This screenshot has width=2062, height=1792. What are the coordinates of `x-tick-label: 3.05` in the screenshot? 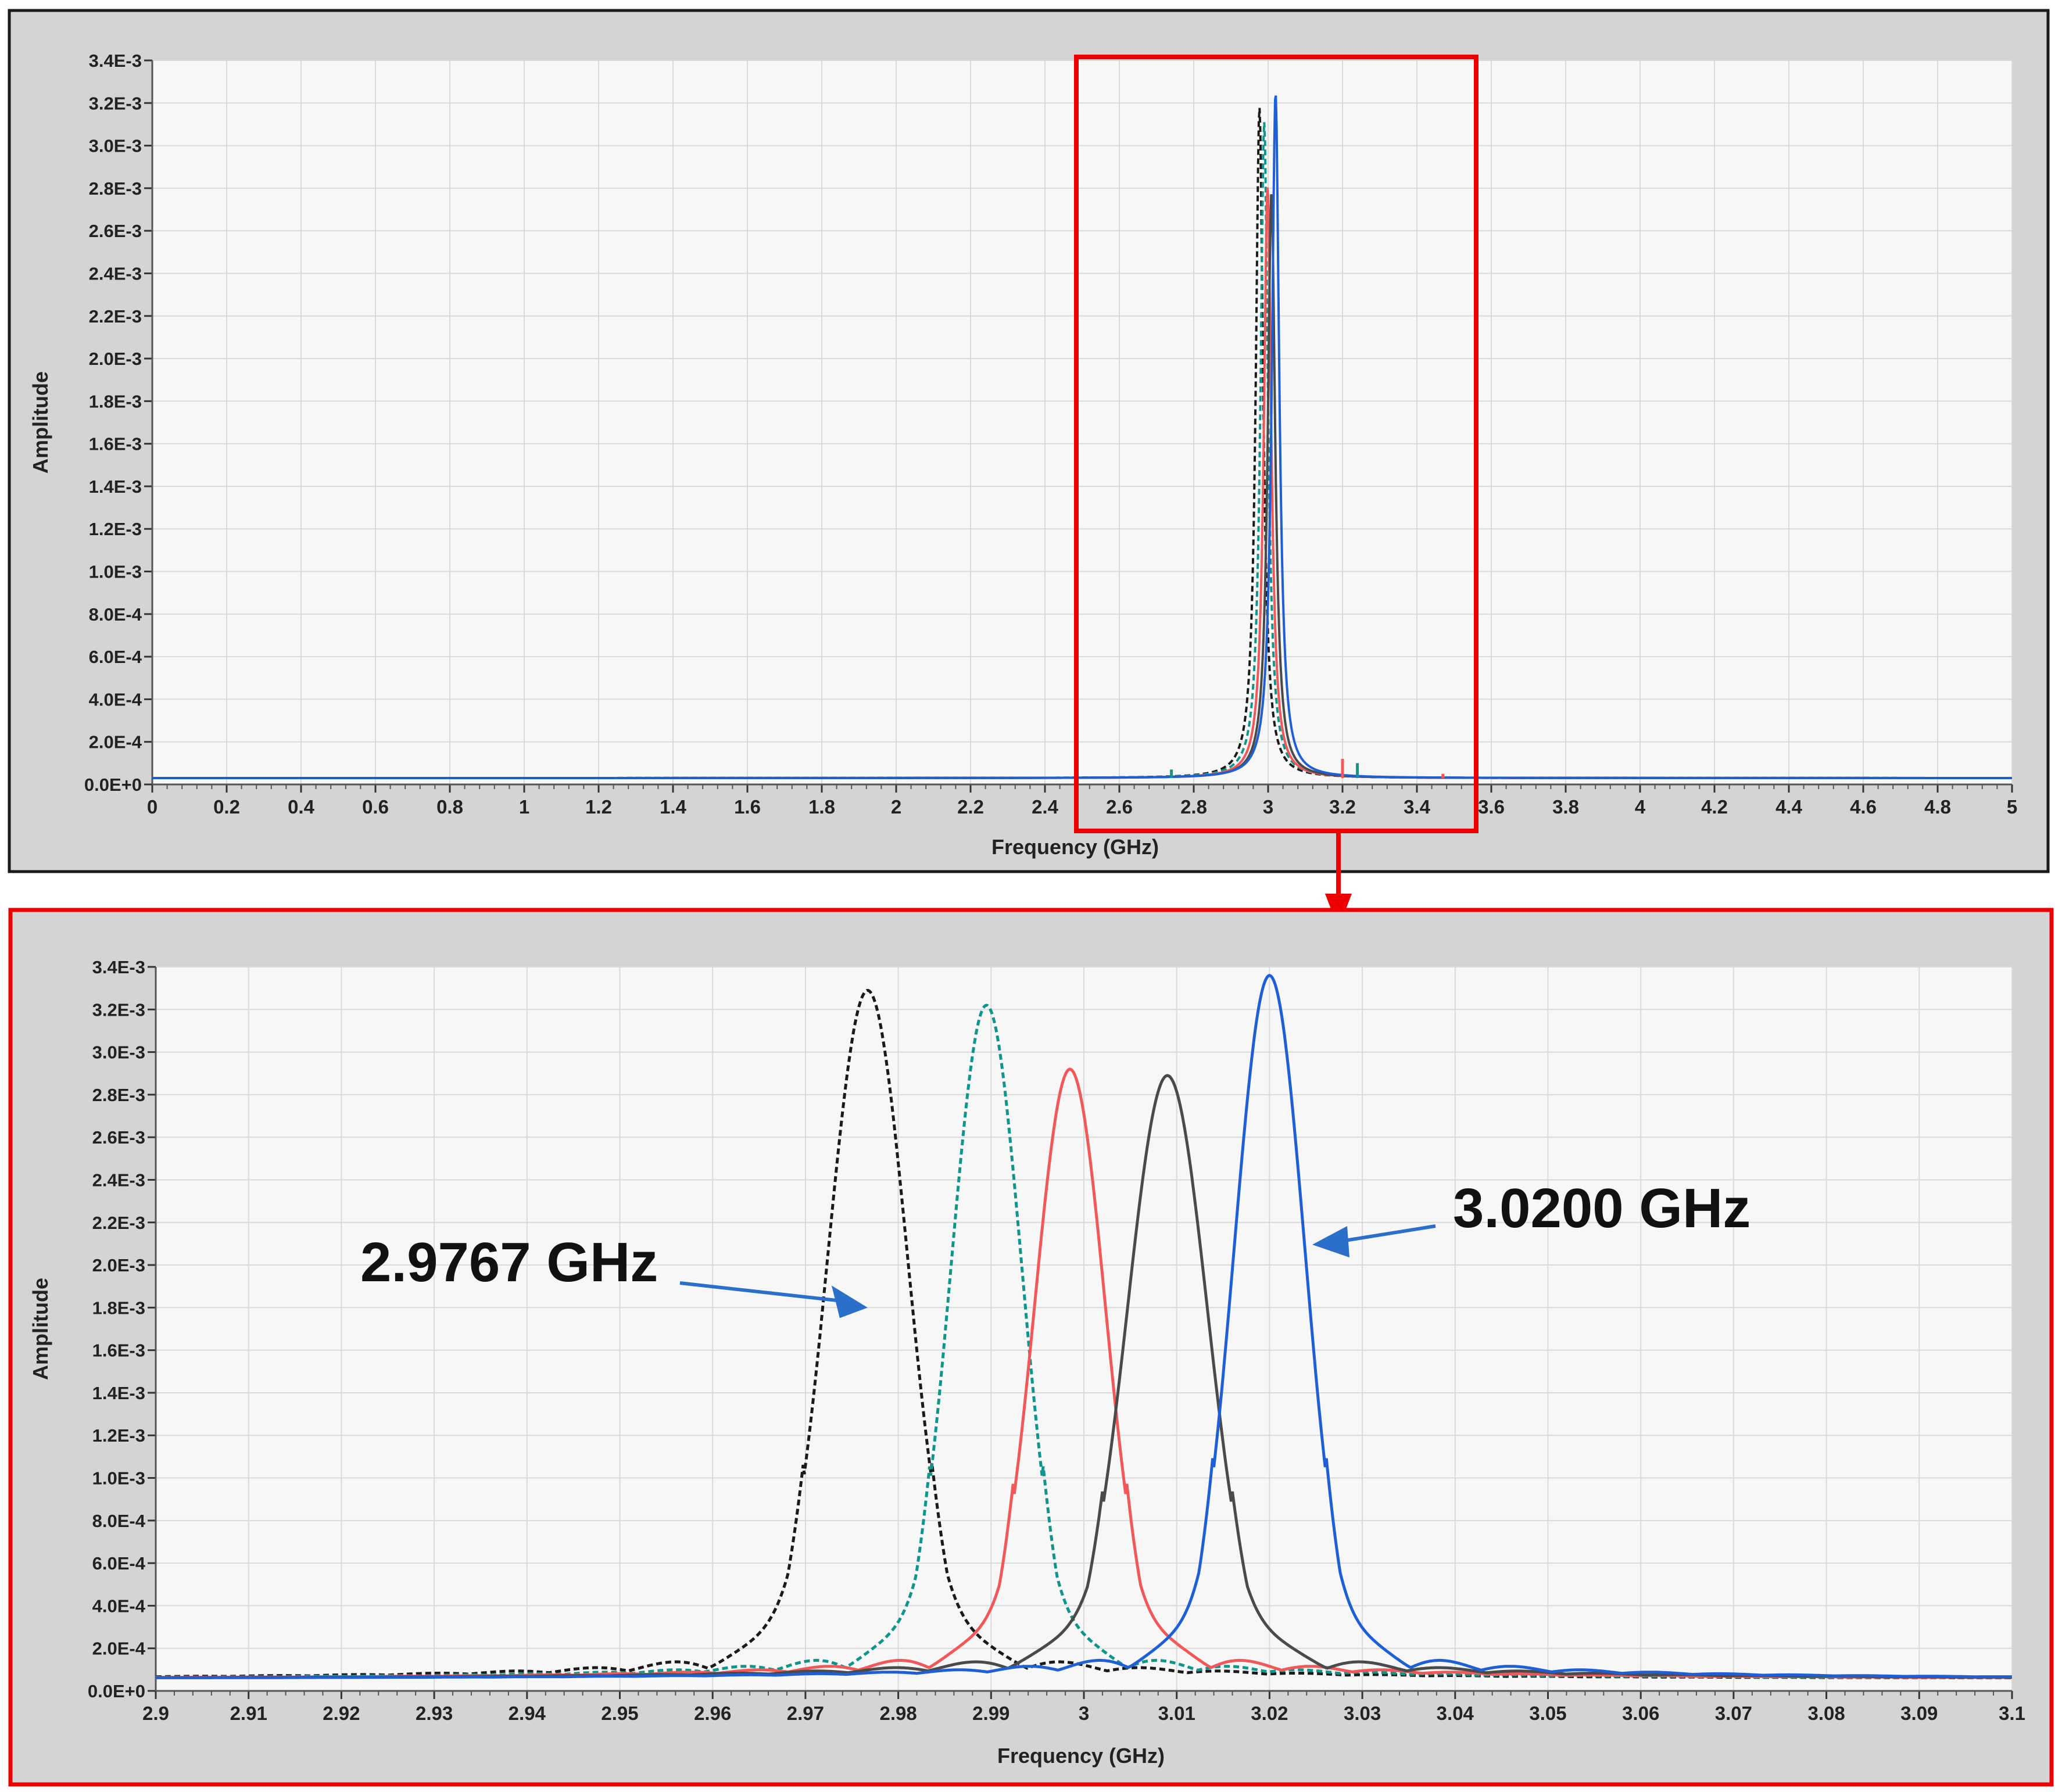 It's located at (1547, 1713).